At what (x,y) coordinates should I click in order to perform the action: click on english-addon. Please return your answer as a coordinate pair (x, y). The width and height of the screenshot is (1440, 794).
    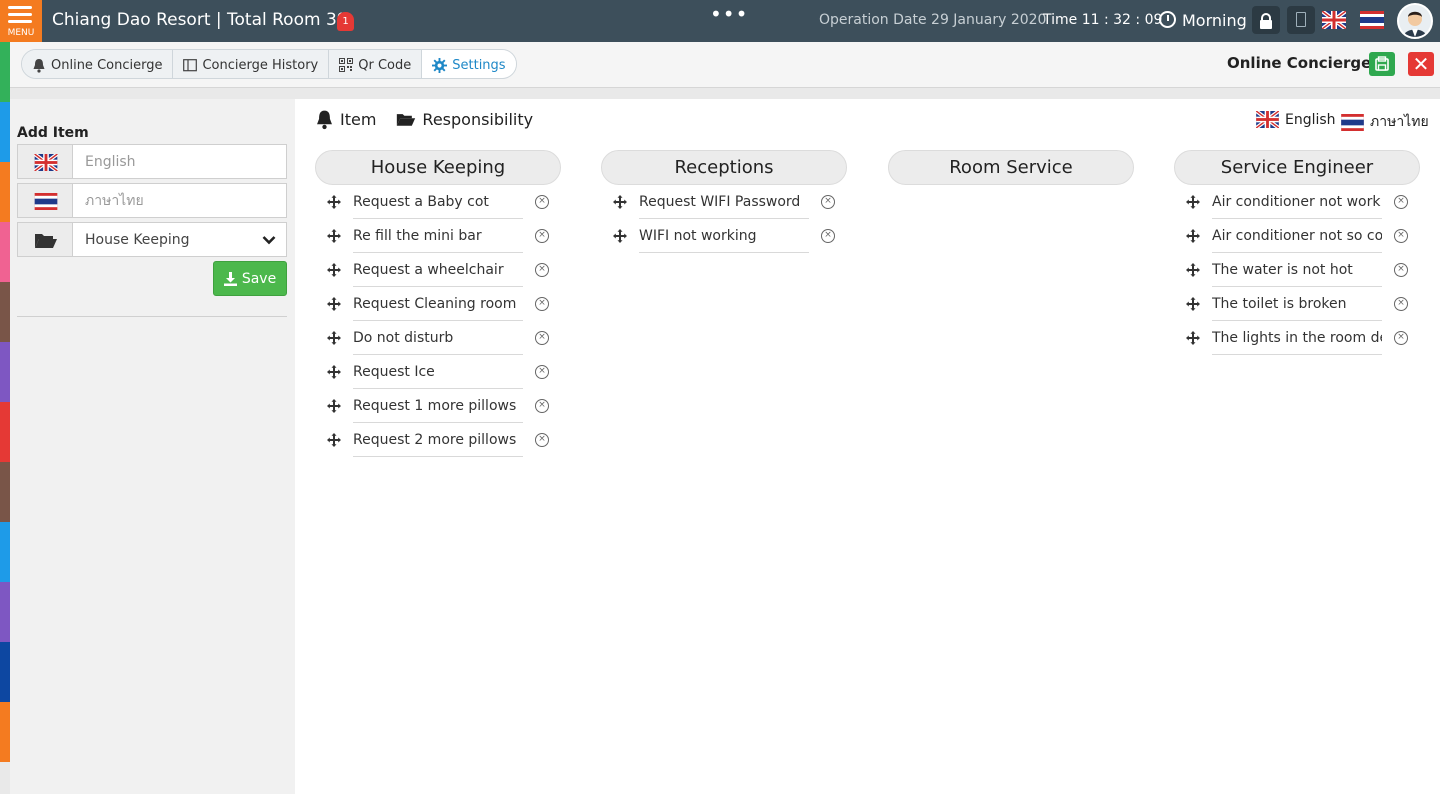
    Looking at the image, I should click on (45, 161).